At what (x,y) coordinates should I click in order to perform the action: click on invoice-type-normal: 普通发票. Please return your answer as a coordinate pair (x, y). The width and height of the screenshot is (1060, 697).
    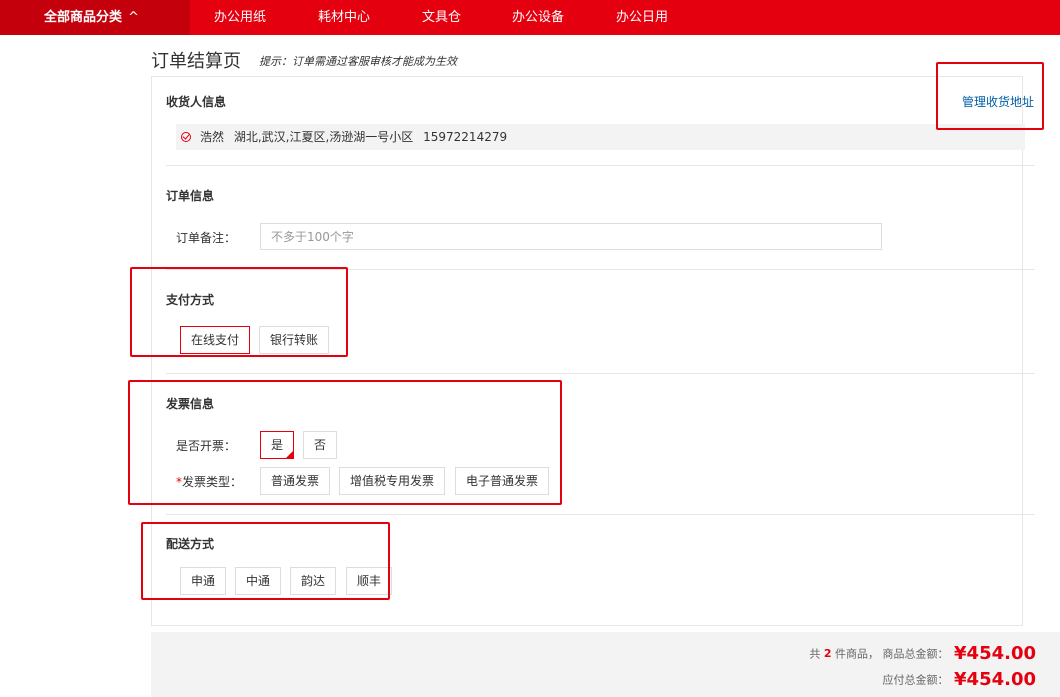
    Looking at the image, I should click on (295, 481).